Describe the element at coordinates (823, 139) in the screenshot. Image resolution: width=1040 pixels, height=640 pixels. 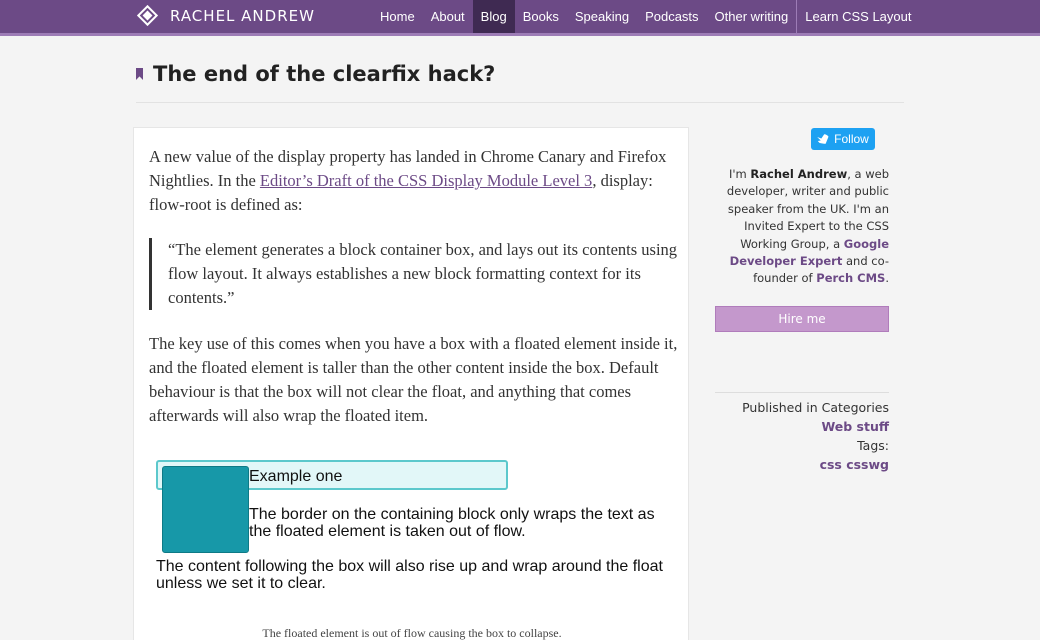
I see `twitter-bird-icon` at that location.